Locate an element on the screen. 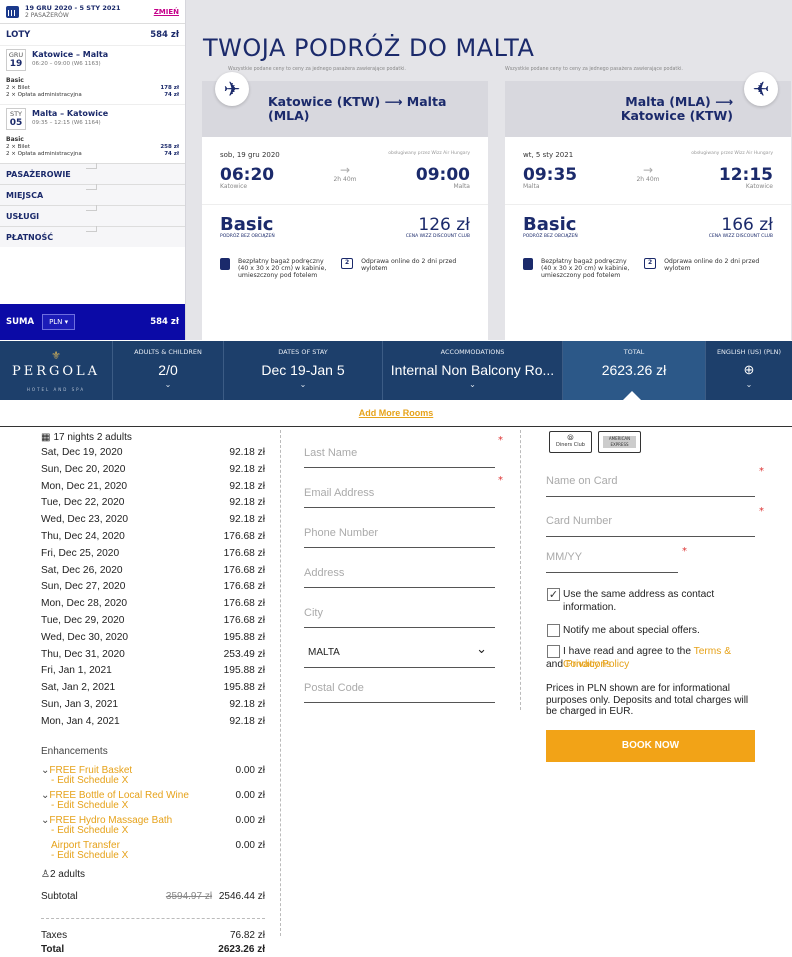  night-date: Wed, Dec 30, 2020 is located at coordinates (85, 637).